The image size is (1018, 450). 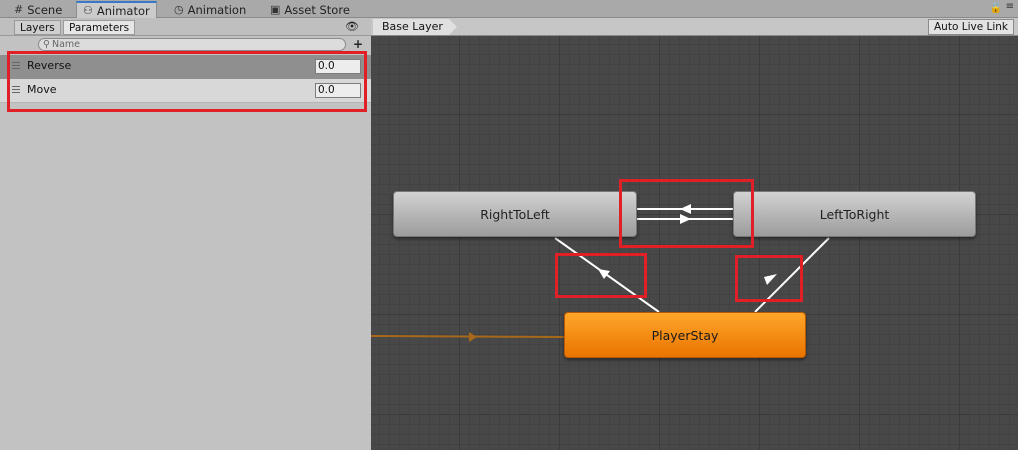 I want to click on parameter-search-input: ⚲ Name, so click(x=192, y=44).